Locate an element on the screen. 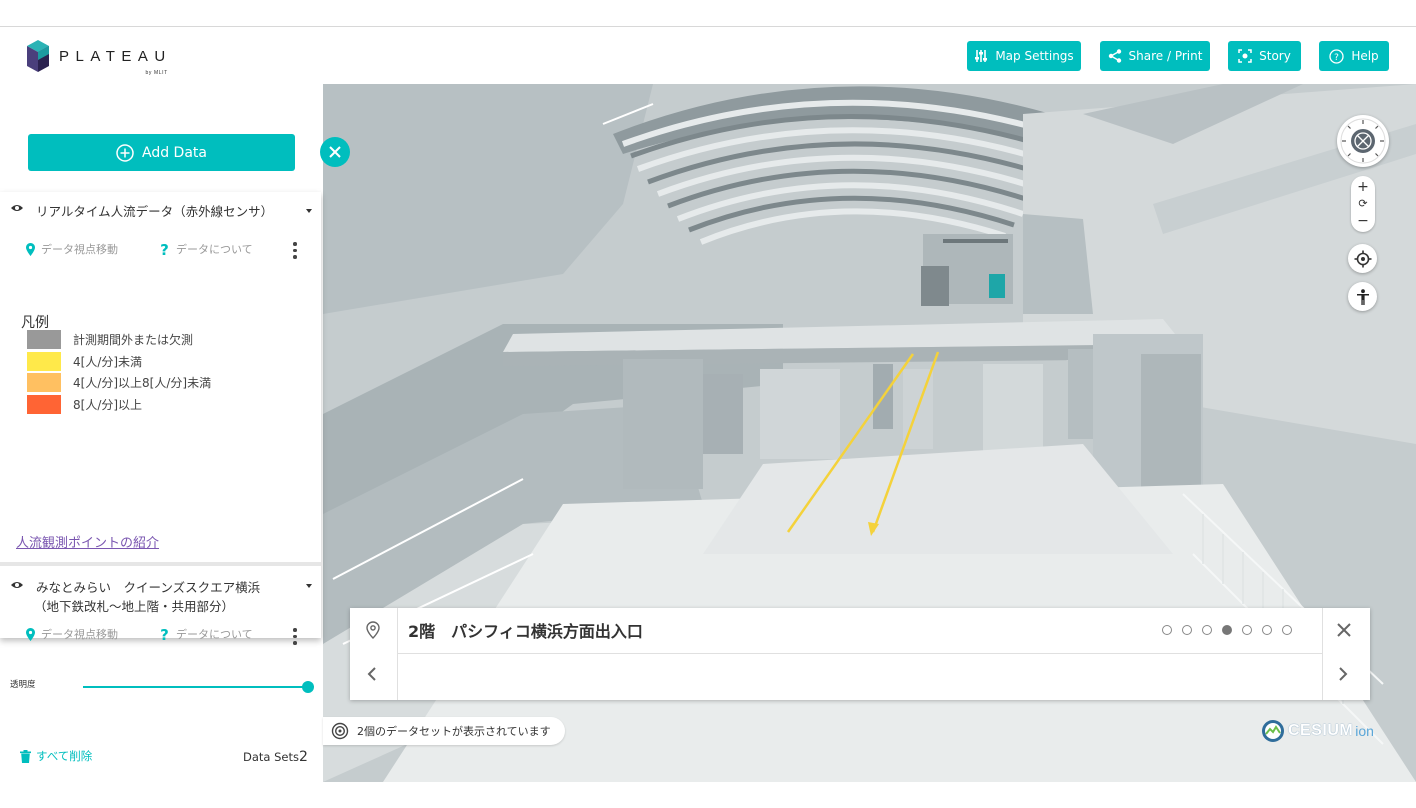 The image size is (1416, 808). close-icon is located at coordinates (1344, 630).